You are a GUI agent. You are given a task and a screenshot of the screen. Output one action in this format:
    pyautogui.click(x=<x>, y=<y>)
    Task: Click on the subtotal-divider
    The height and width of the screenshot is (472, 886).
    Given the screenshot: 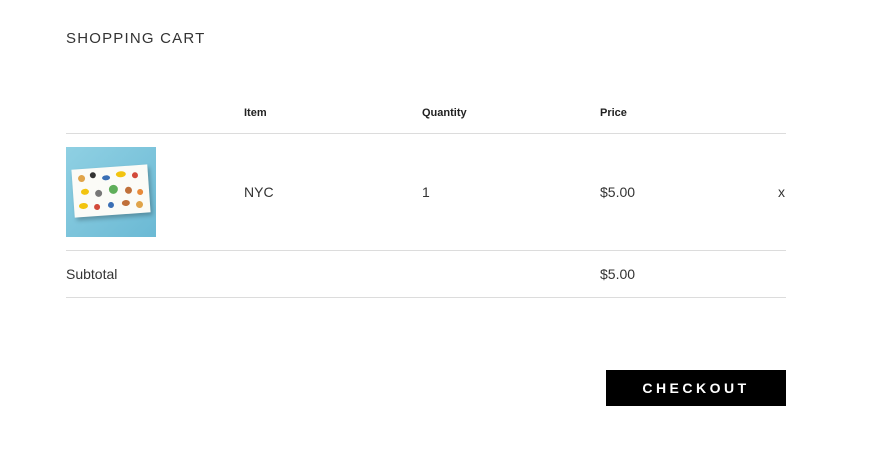 What is the action you would take?
    pyautogui.click(x=426, y=297)
    